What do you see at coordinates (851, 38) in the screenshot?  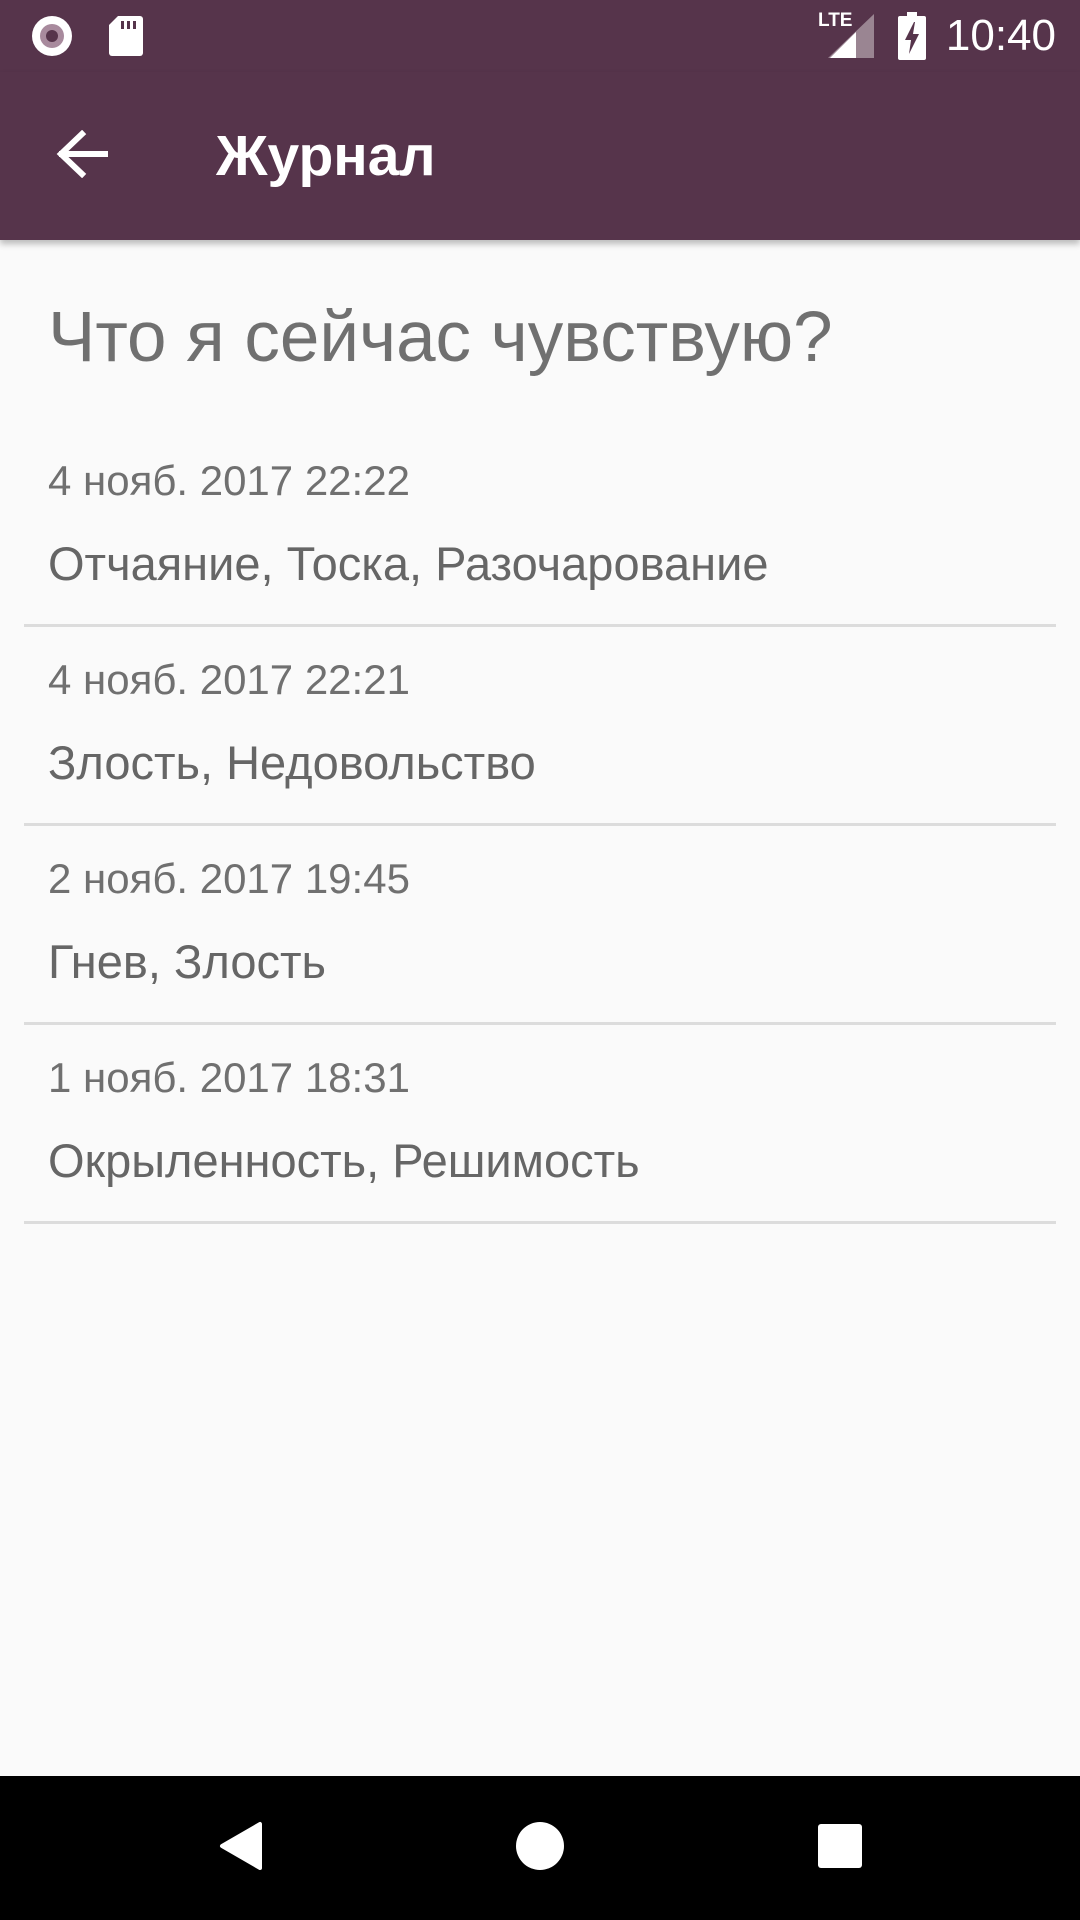 I see `lte-signal-icon` at bounding box center [851, 38].